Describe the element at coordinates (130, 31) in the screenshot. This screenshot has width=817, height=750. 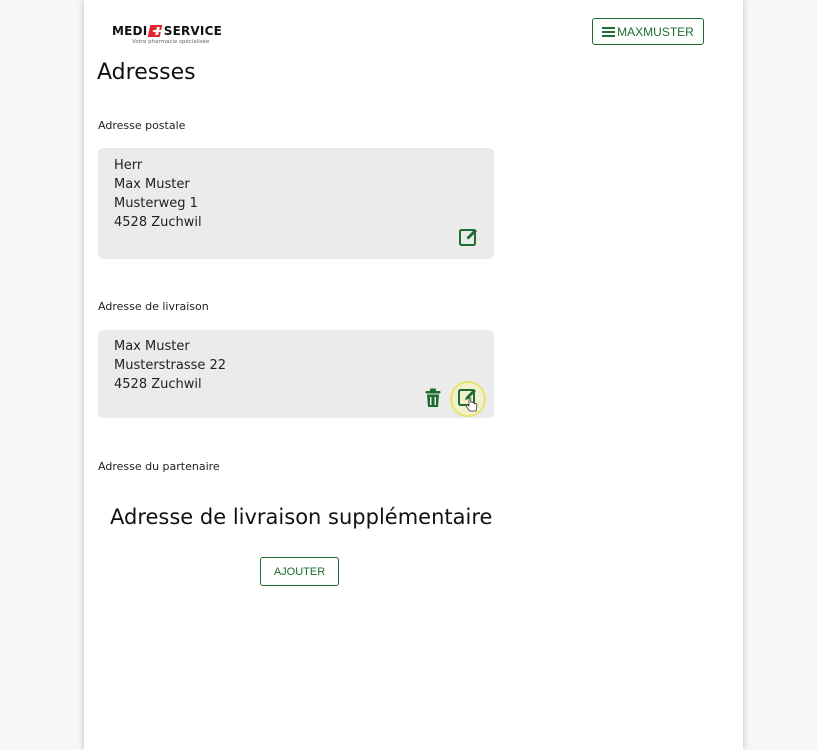
I see `logo-word-left: MEDI` at that location.